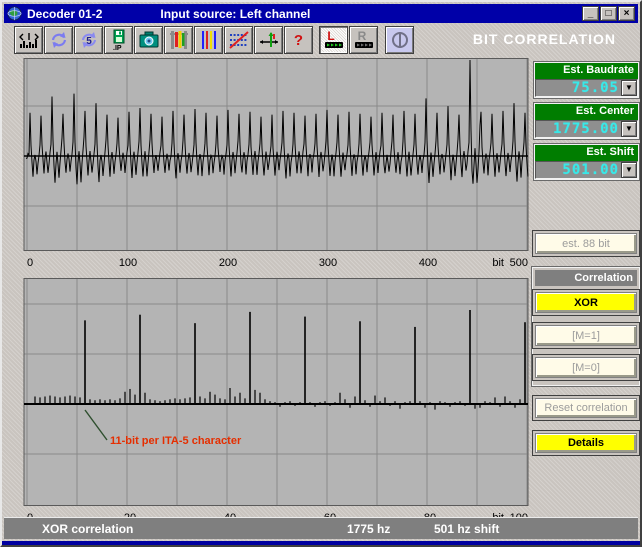  What do you see at coordinates (321, 528) in the screenshot?
I see `status-bar: XOR correlation 1775 hz 501 hz shift` at bounding box center [321, 528].